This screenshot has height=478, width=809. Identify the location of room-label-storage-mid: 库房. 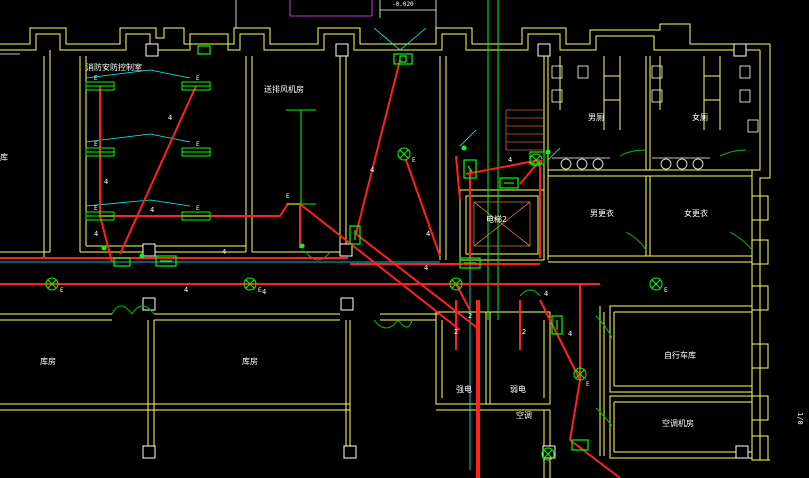
(250, 361).